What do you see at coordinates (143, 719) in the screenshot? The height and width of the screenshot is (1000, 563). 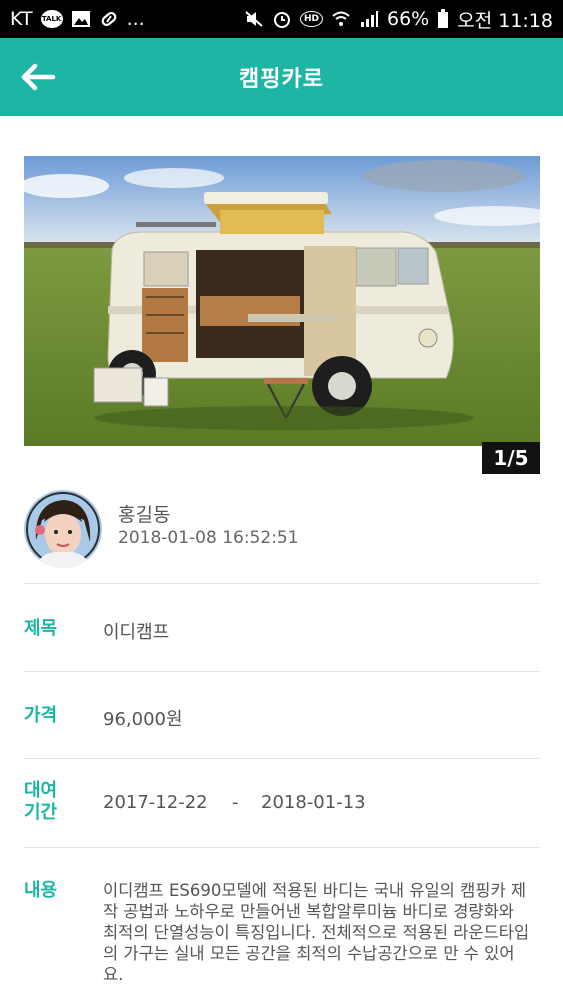 I see `price-value: 96,000원` at bounding box center [143, 719].